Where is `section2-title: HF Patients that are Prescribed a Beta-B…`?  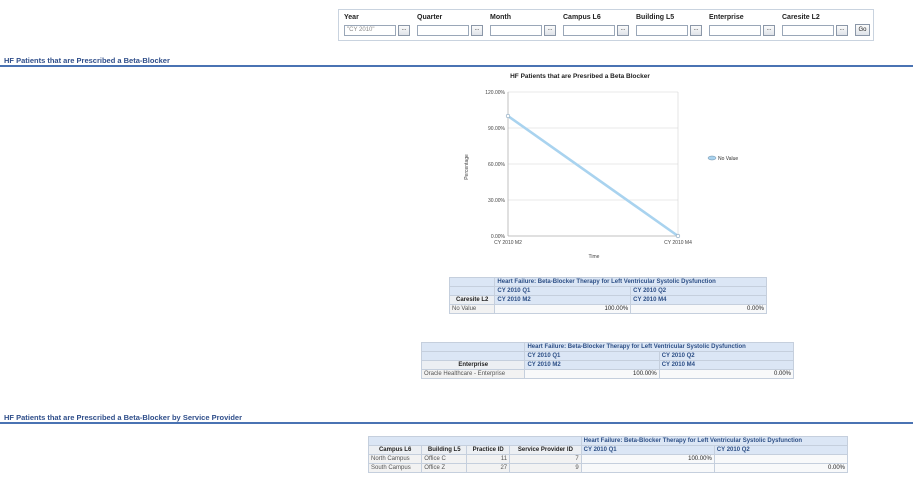 section2-title: HF Patients that are Prescribed a Beta-B… is located at coordinates (123, 417).